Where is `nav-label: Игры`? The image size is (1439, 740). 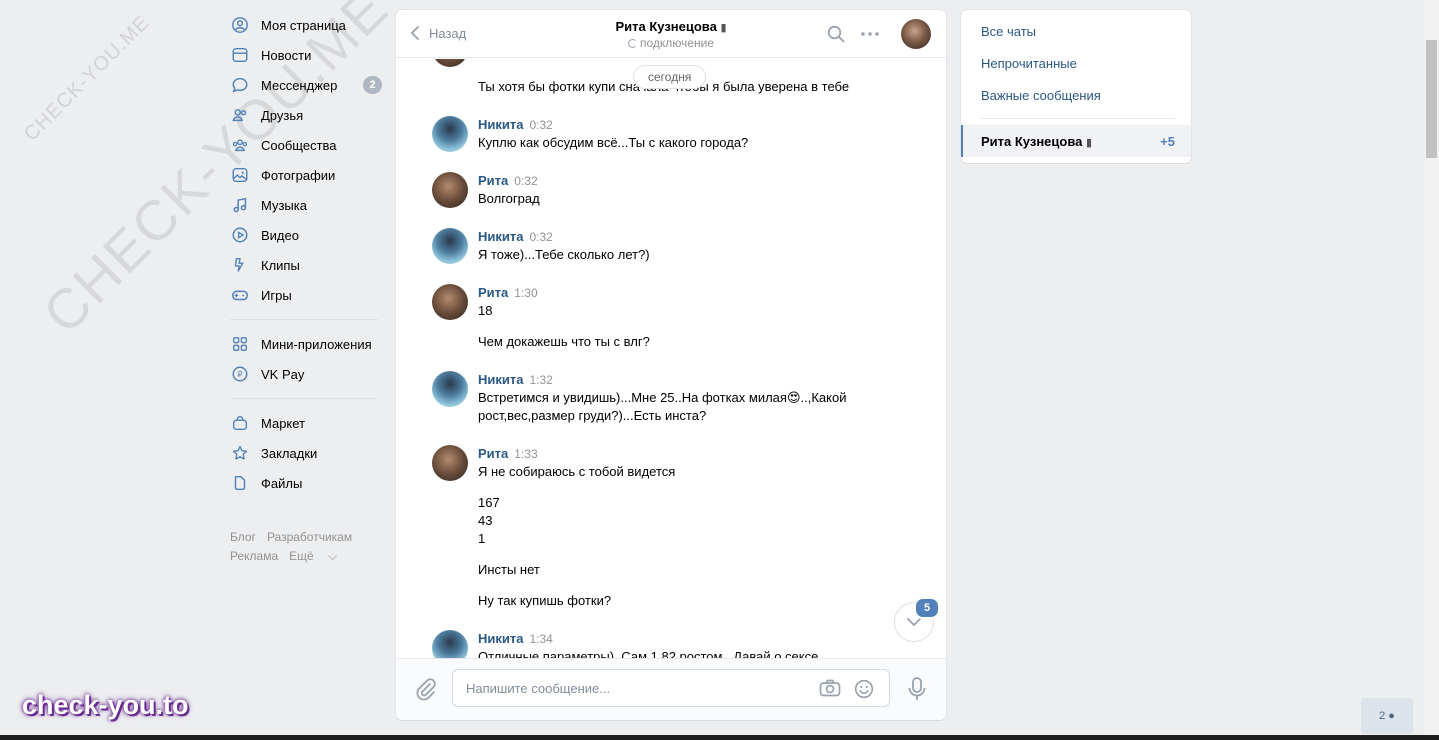 nav-label: Игры is located at coordinates (276, 295).